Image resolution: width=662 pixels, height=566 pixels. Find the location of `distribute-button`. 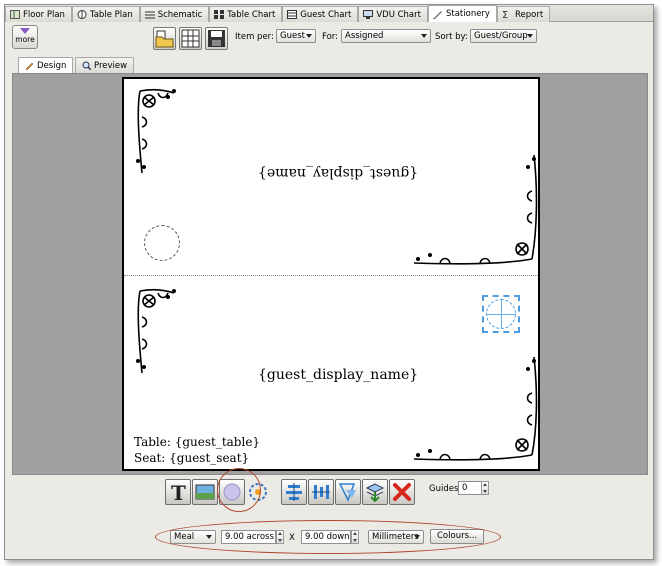

distribute-button is located at coordinates (321, 492).